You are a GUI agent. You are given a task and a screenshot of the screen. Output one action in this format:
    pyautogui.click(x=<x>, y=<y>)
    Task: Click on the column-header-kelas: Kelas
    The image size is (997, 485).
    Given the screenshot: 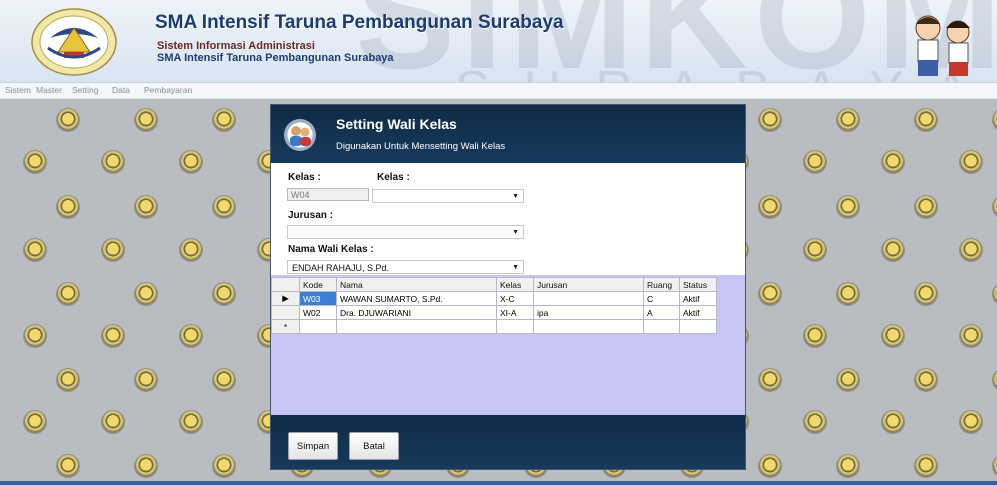 What is the action you would take?
    pyautogui.click(x=515, y=284)
    